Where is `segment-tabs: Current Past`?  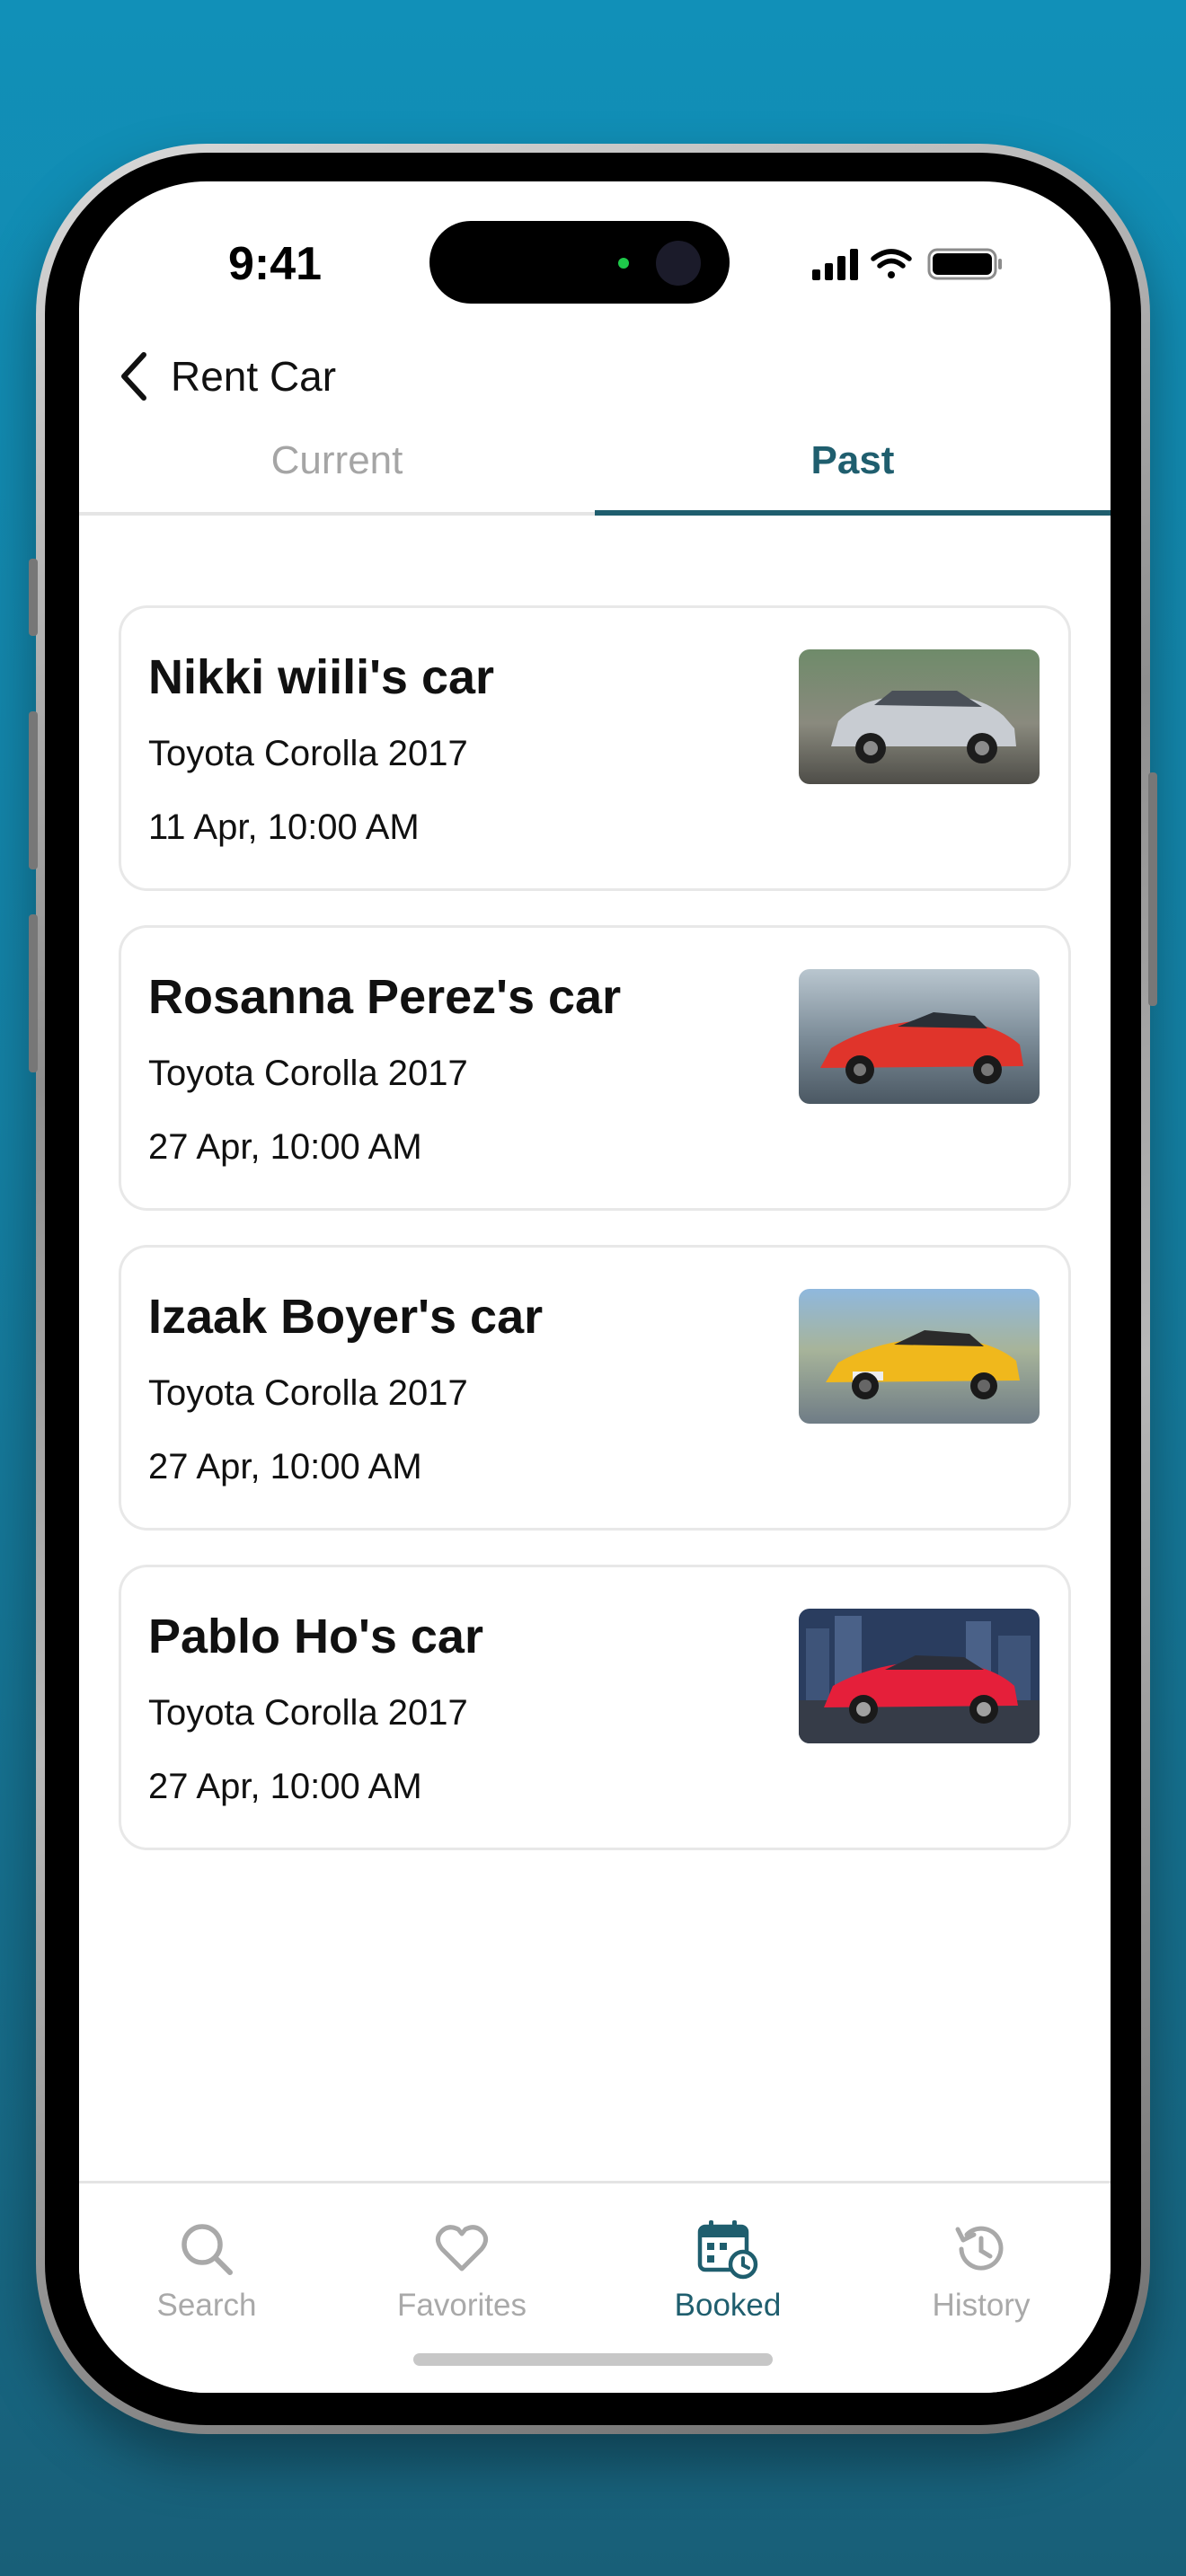
segment-tabs: Current Past is located at coordinates (595, 462).